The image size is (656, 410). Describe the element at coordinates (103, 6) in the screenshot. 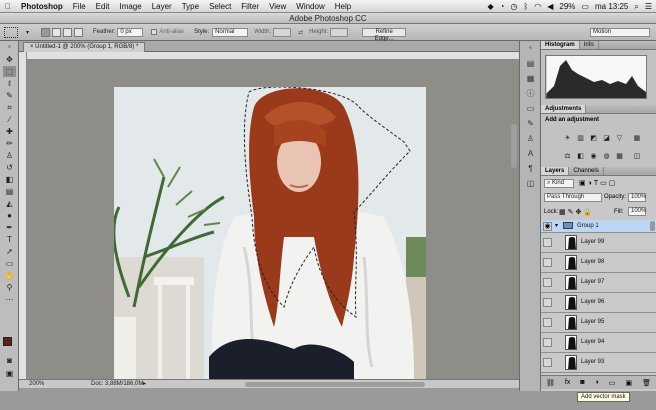

I see `menu-edit: Edit` at that location.